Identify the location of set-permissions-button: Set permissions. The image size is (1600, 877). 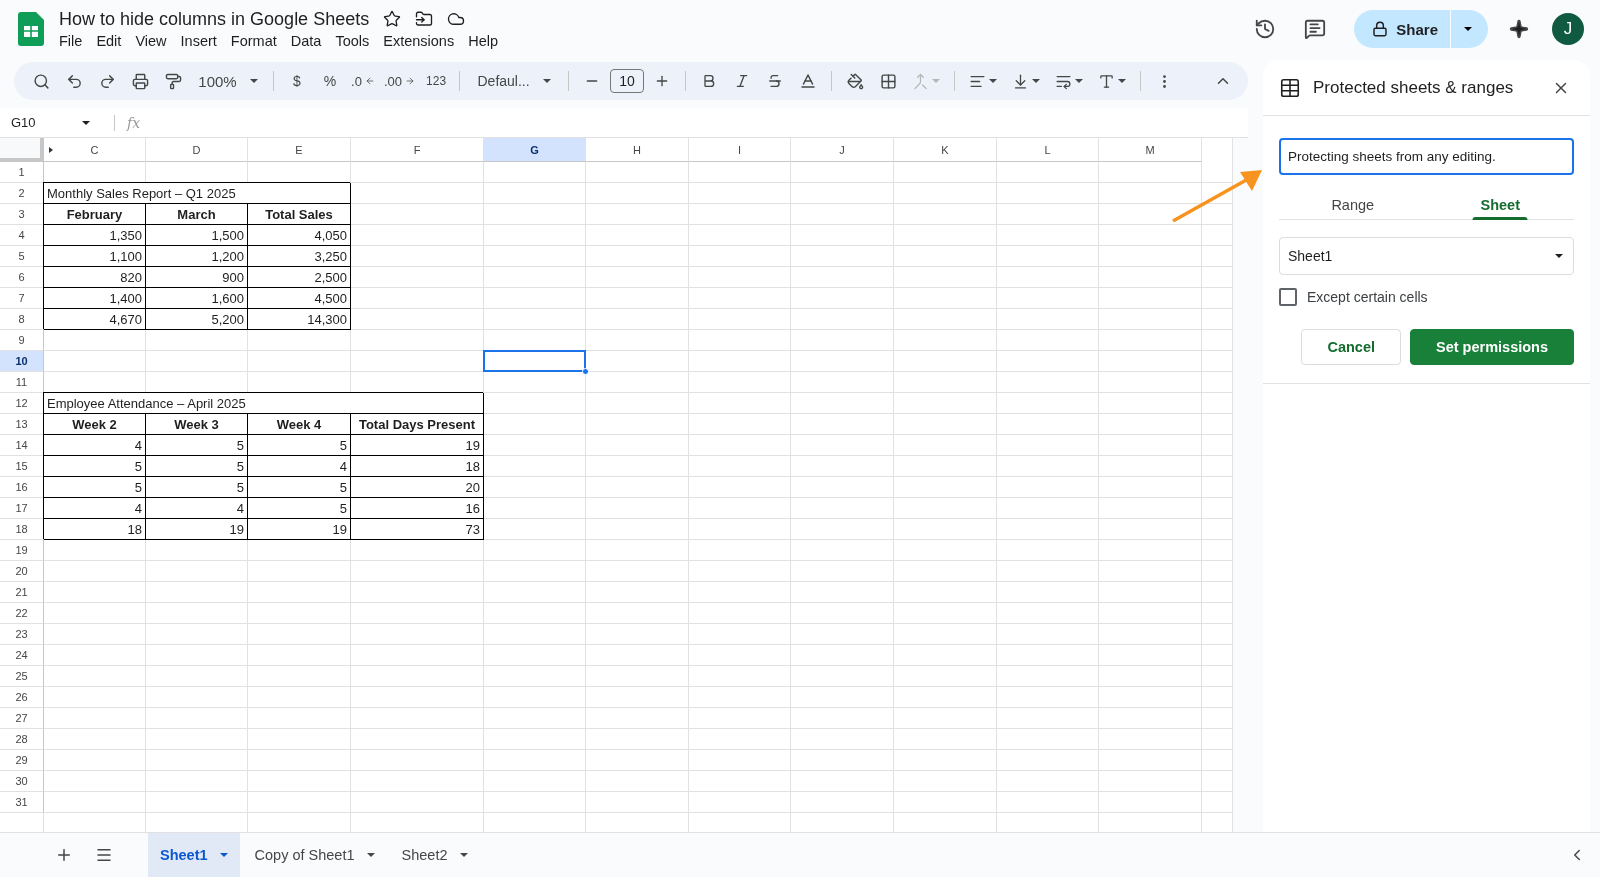
(1492, 347).